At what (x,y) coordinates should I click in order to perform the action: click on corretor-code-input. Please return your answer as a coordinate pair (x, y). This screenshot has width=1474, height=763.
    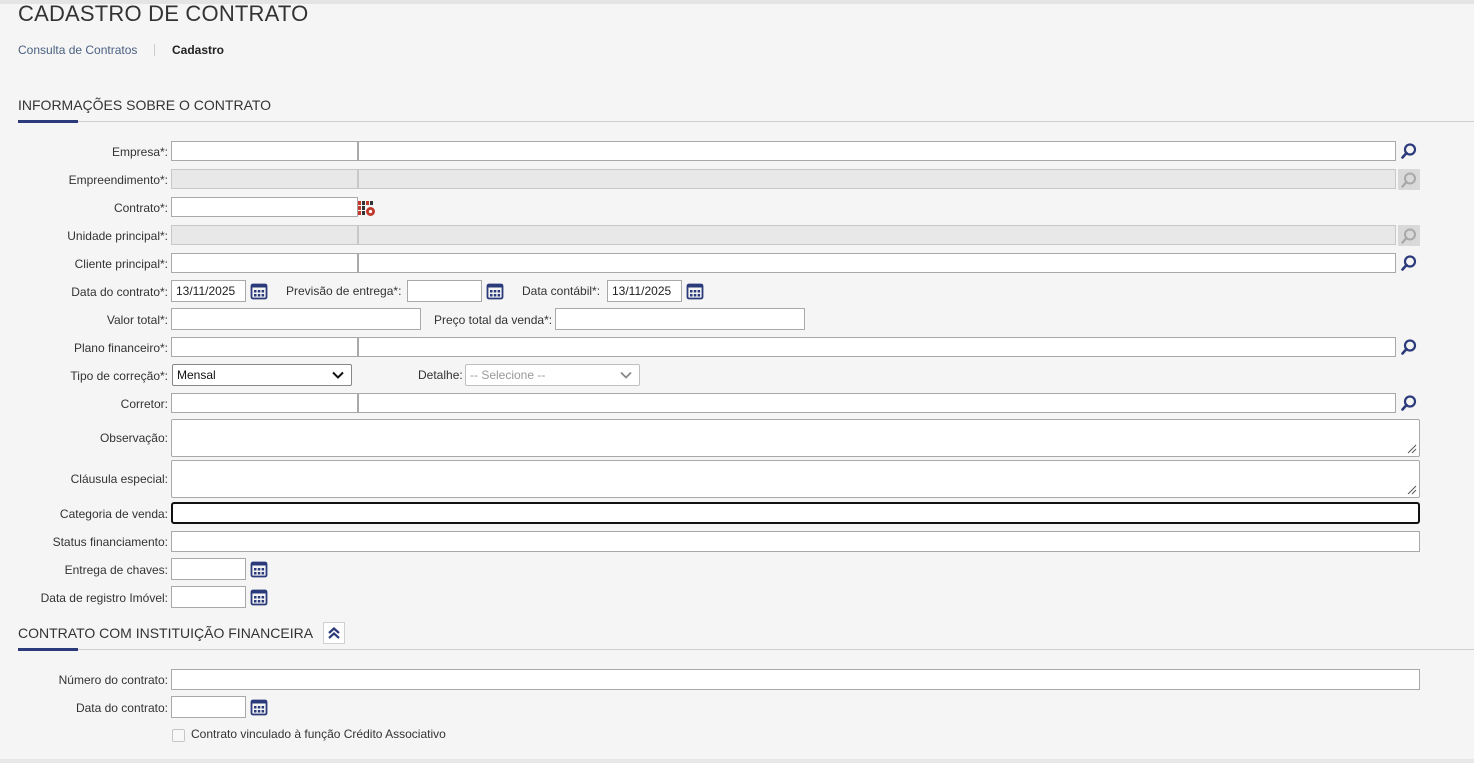
    Looking at the image, I should click on (264, 403).